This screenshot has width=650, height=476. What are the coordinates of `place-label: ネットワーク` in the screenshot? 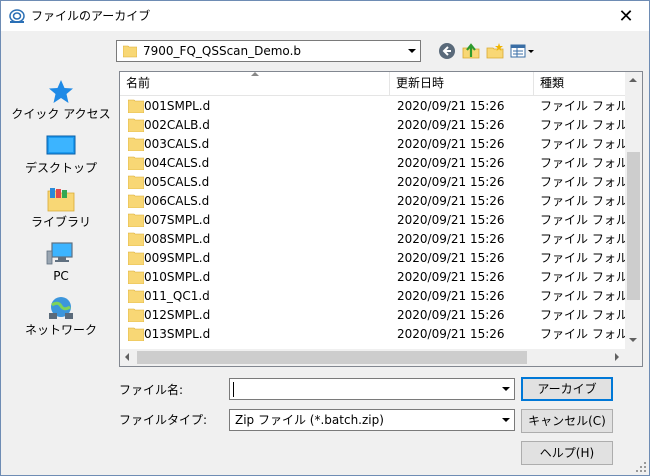 It's located at (60, 330).